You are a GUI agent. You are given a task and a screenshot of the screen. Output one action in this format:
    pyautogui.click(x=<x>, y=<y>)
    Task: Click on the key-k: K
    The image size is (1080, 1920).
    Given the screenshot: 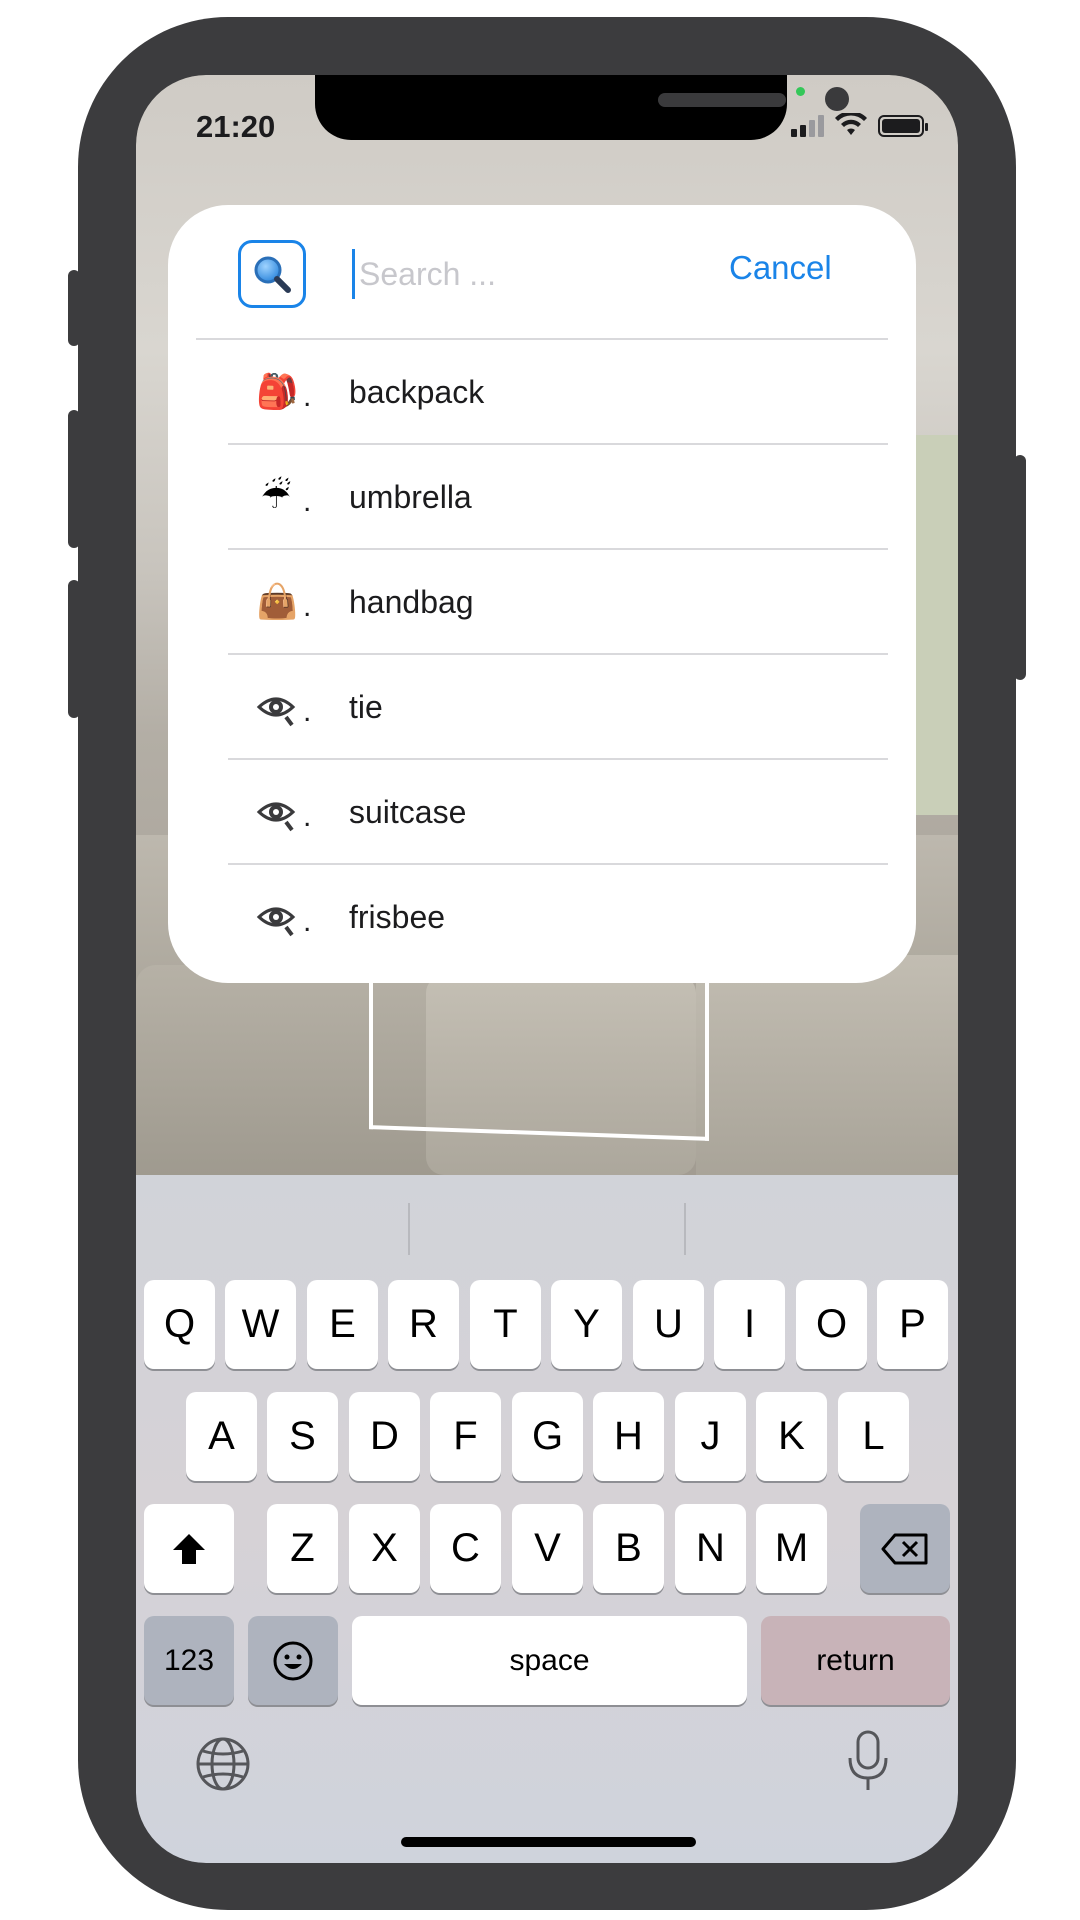 What is the action you would take?
    pyautogui.click(x=791, y=1436)
    